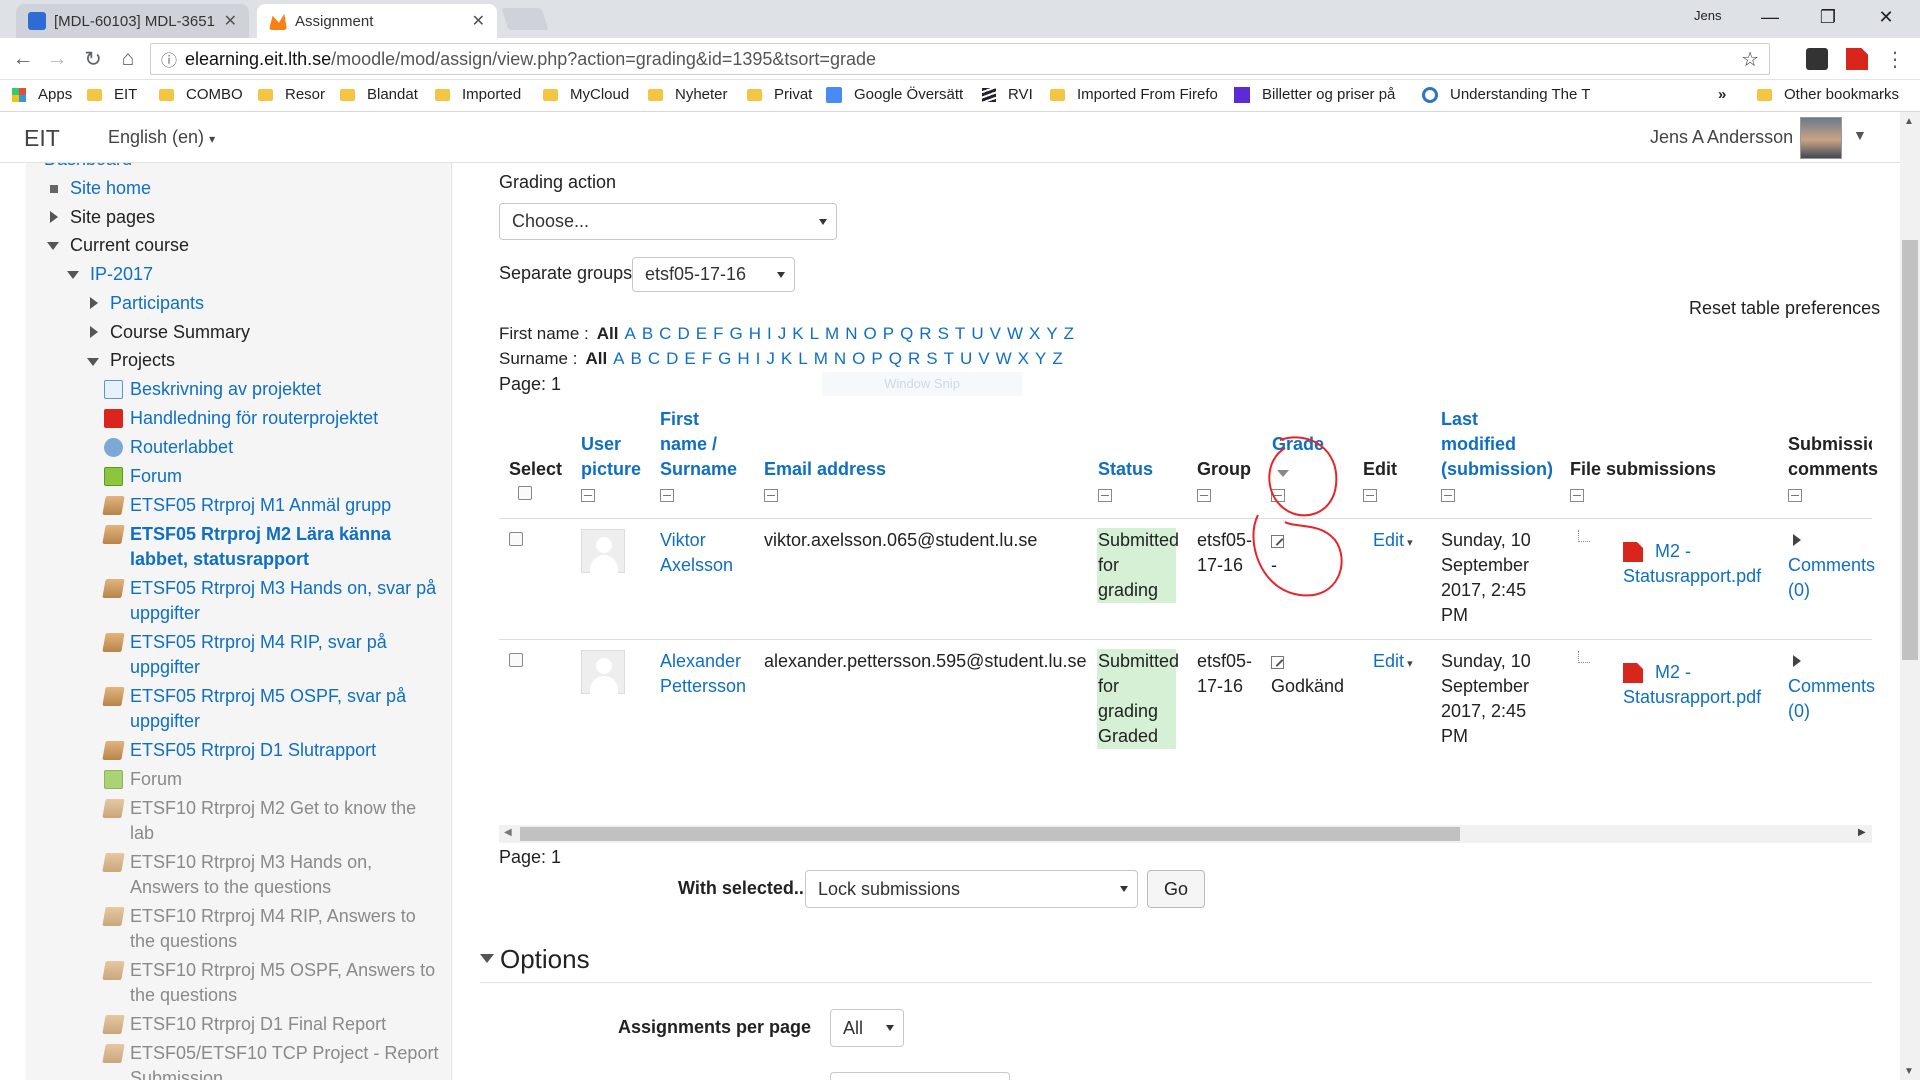 The image size is (1920, 1080). I want to click on collapse-icon, so click(73, 275).